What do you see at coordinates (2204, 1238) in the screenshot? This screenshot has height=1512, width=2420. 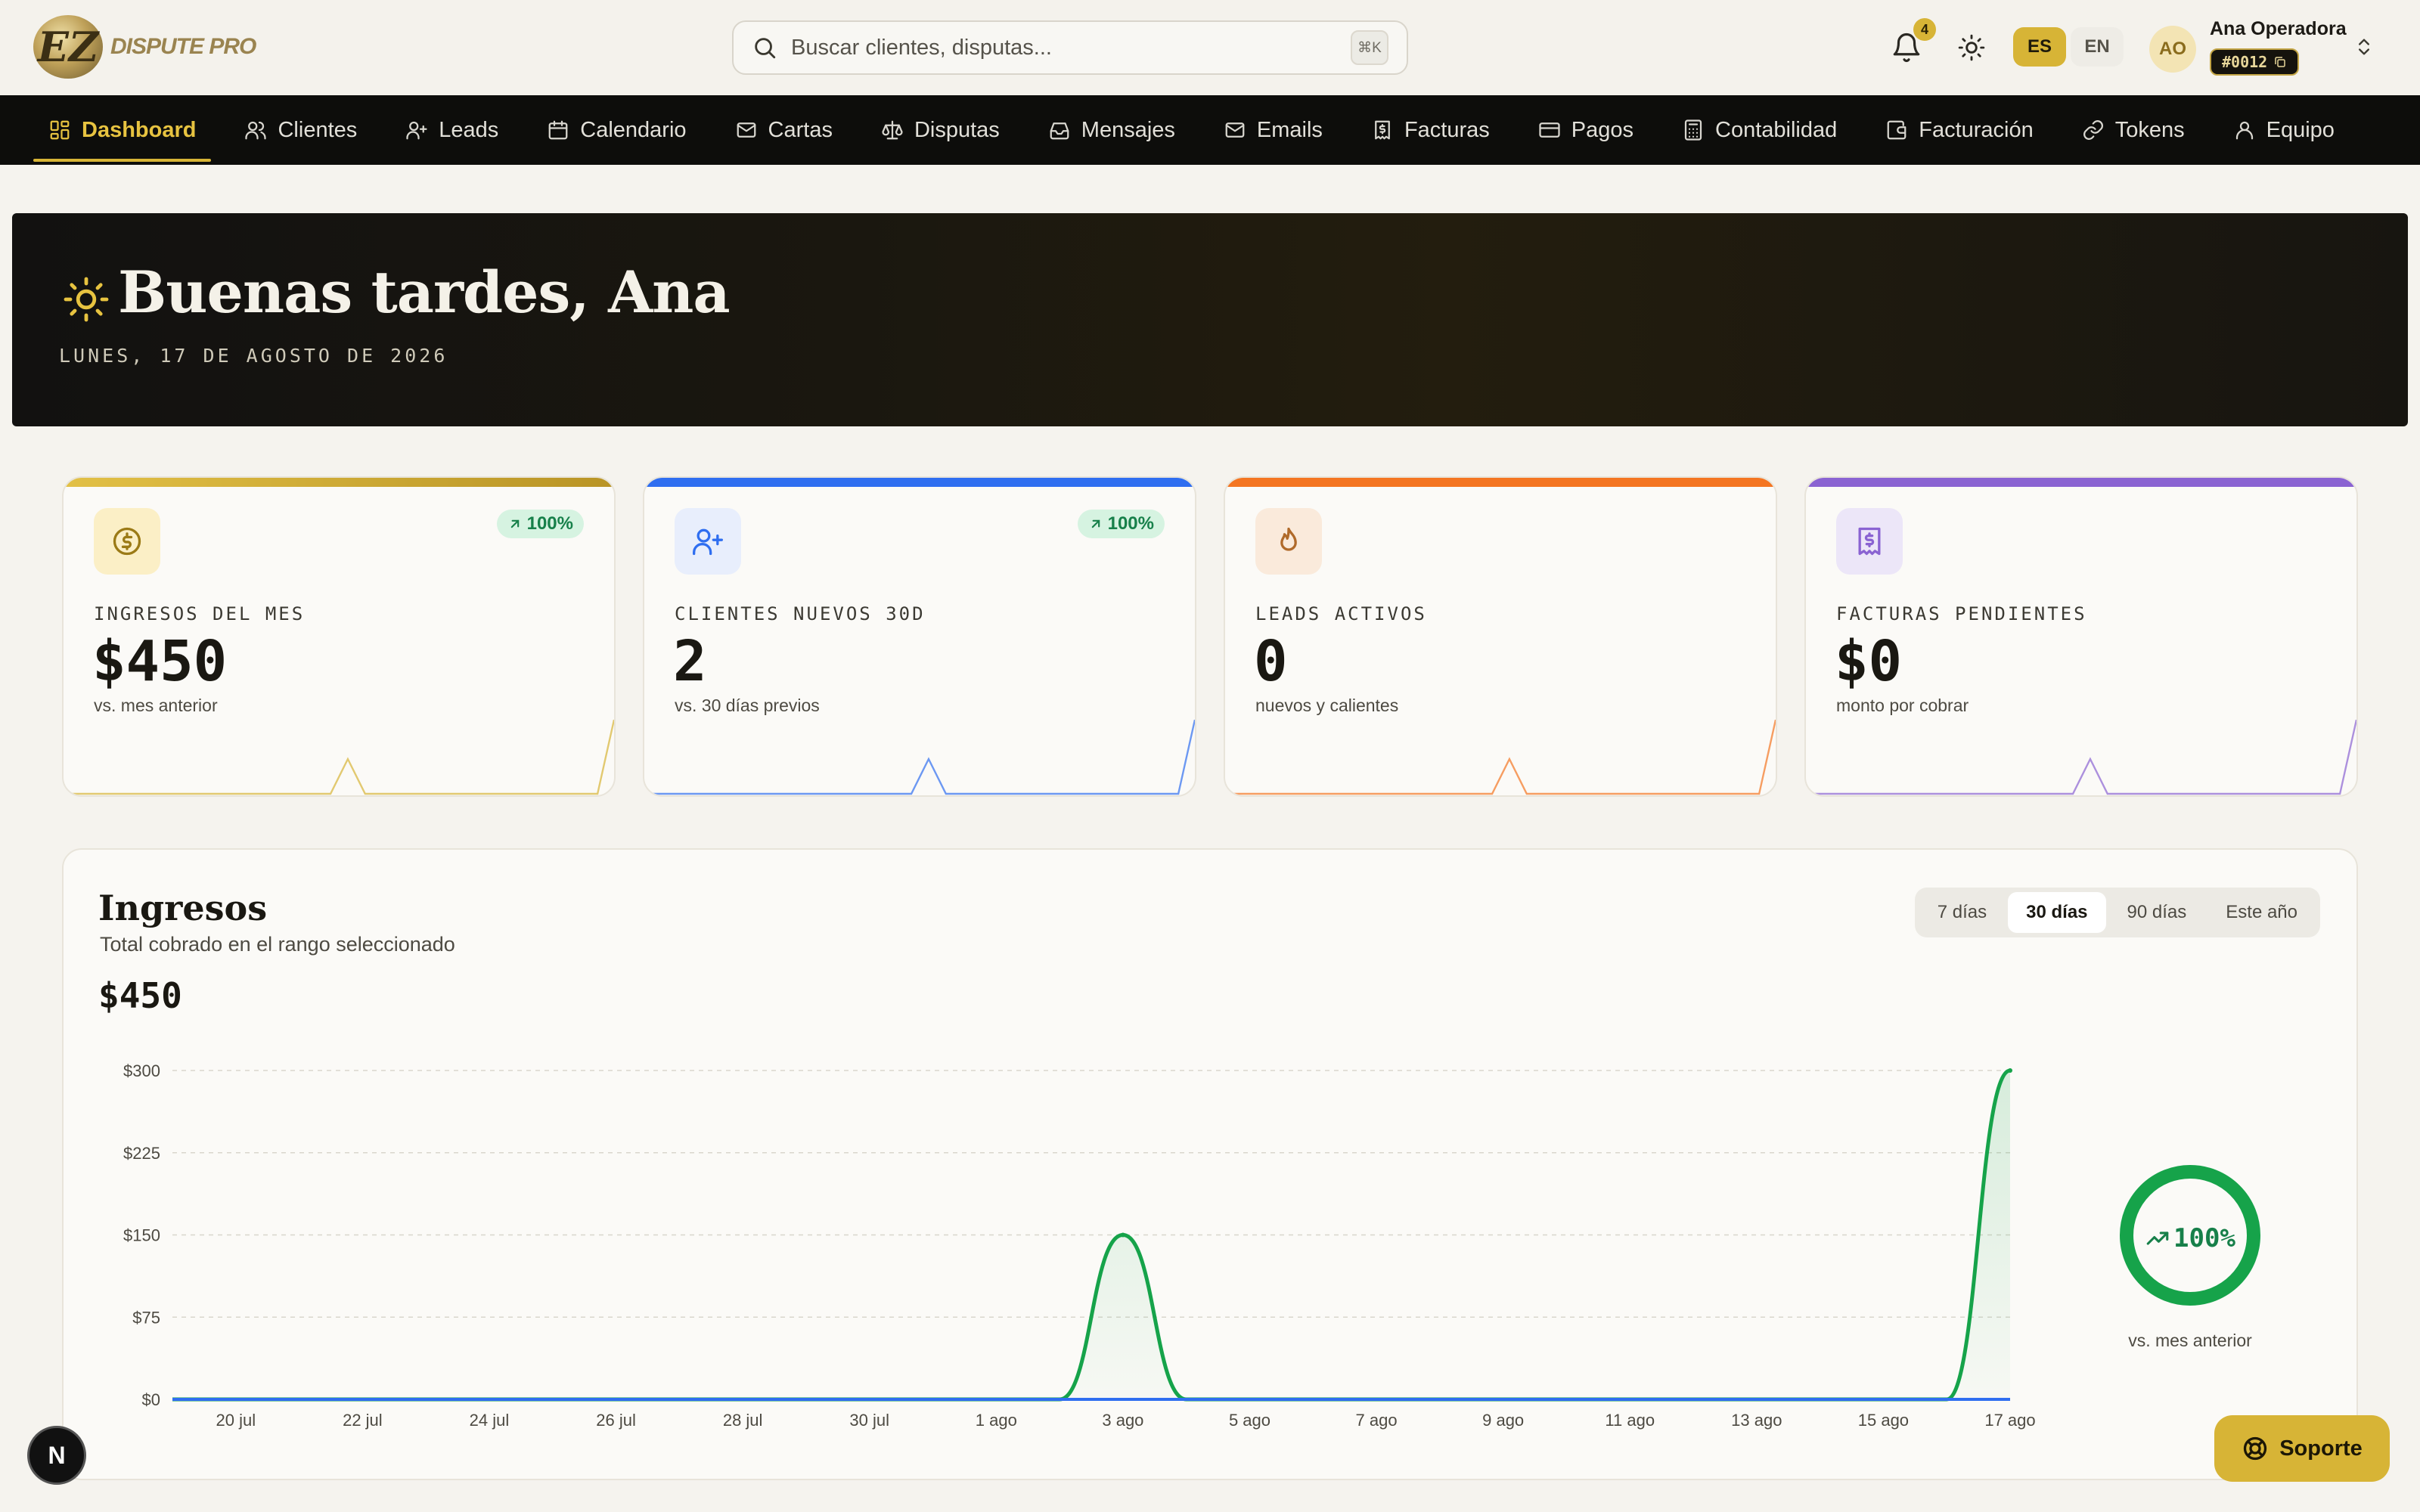 I see `change-value: 100%` at bounding box center [2204, 1238].